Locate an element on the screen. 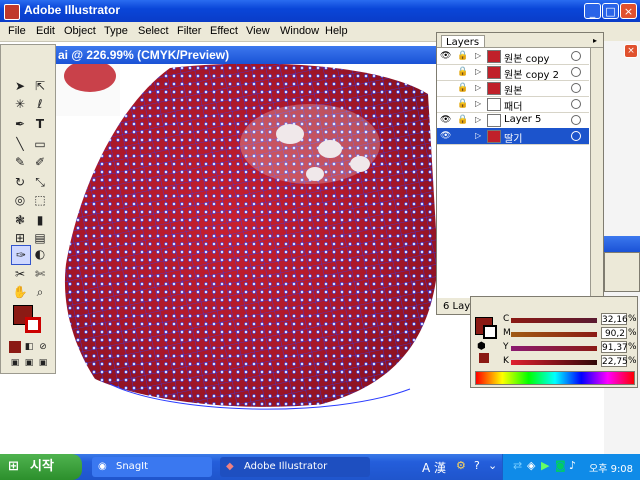  lock-icon is located at coordinates (462, 136).